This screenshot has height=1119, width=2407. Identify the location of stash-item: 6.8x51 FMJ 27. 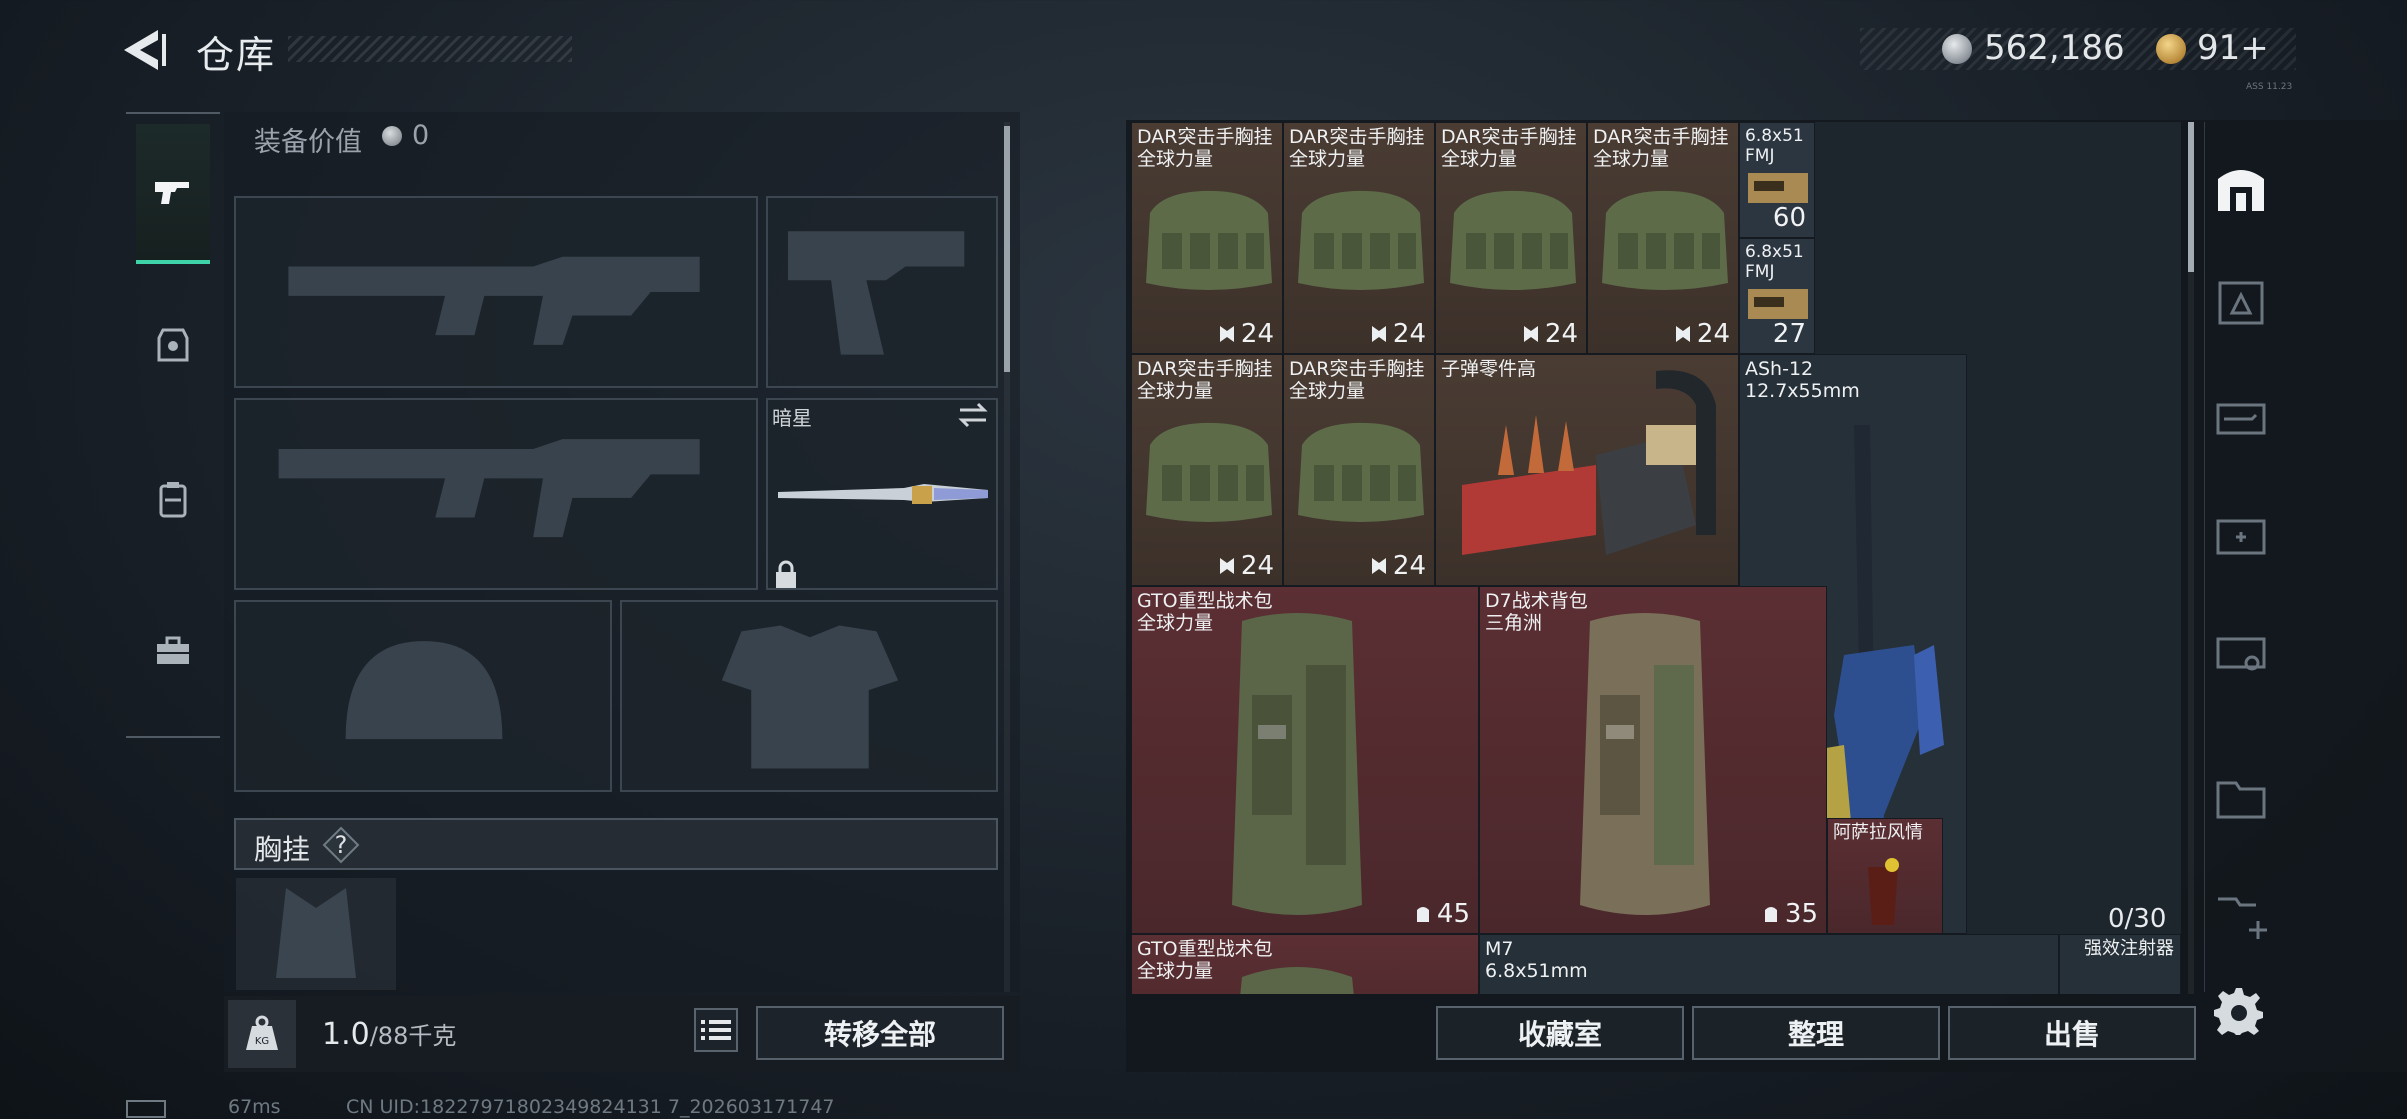
(1777, 296).